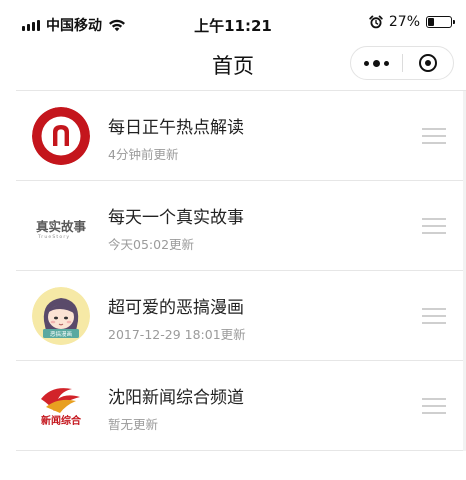  Describe the element at coordinates (431, 22) in the screenshot. I see `battery-fill` at that location.